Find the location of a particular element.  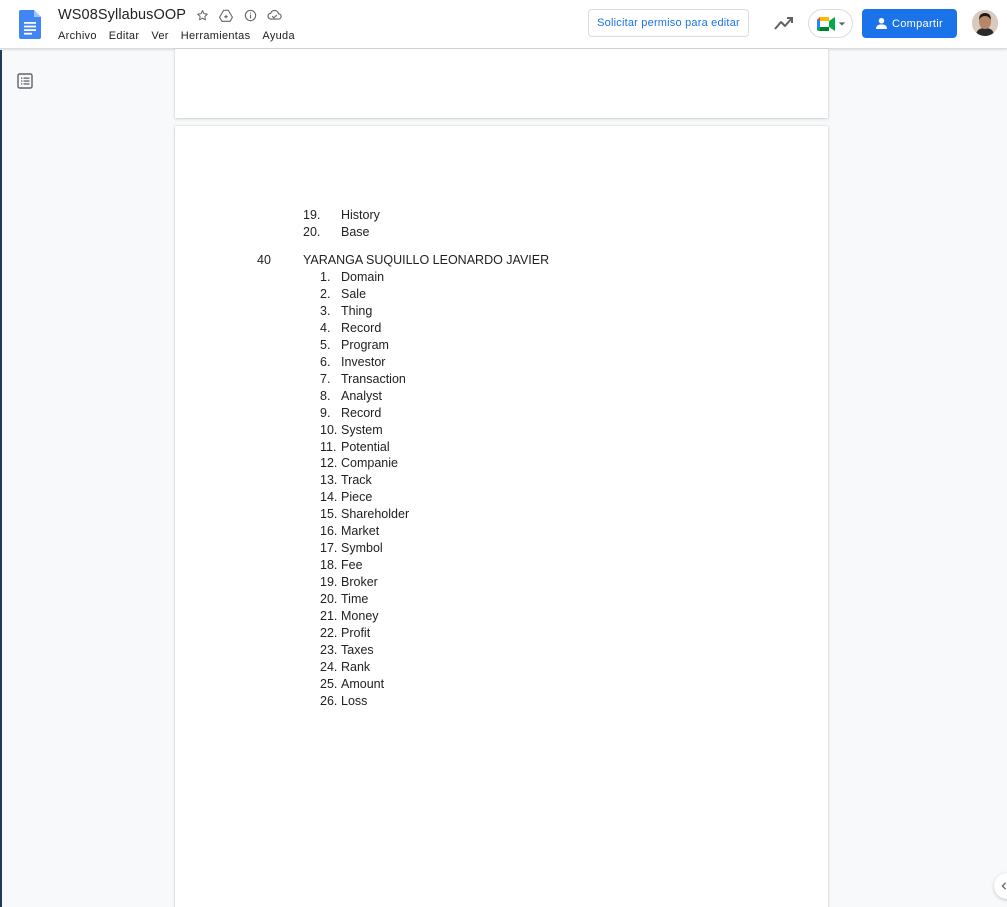

menu-archivo: Archivo is located at coordinates (77, 36).